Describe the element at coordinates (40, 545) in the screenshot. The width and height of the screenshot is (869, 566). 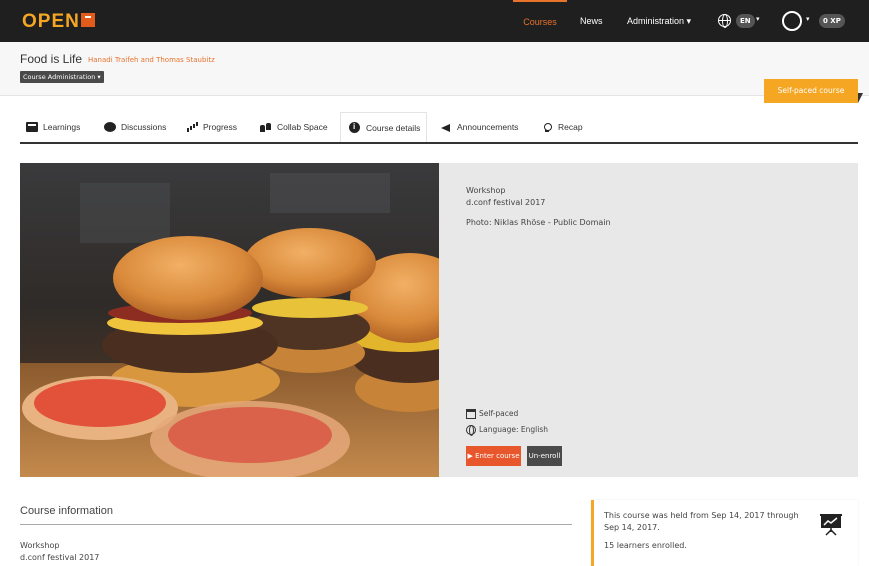
I see `info-type: Workshop` at that location.